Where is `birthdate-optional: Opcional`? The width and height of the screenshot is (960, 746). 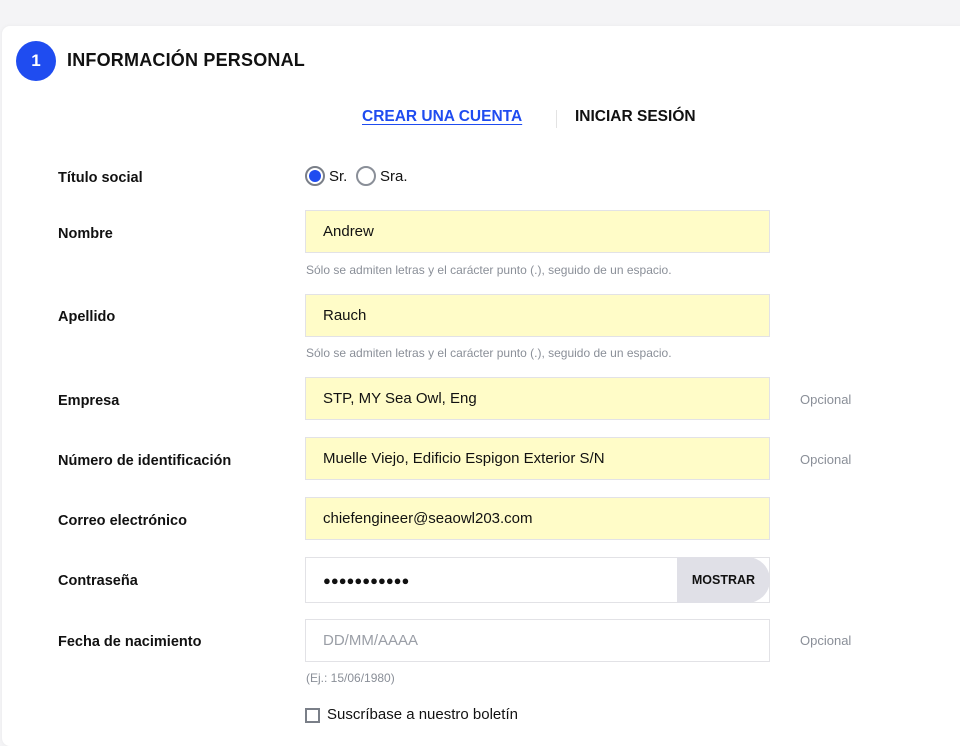 birthdate-optional: Opcional is located at coordinates (826, 640).